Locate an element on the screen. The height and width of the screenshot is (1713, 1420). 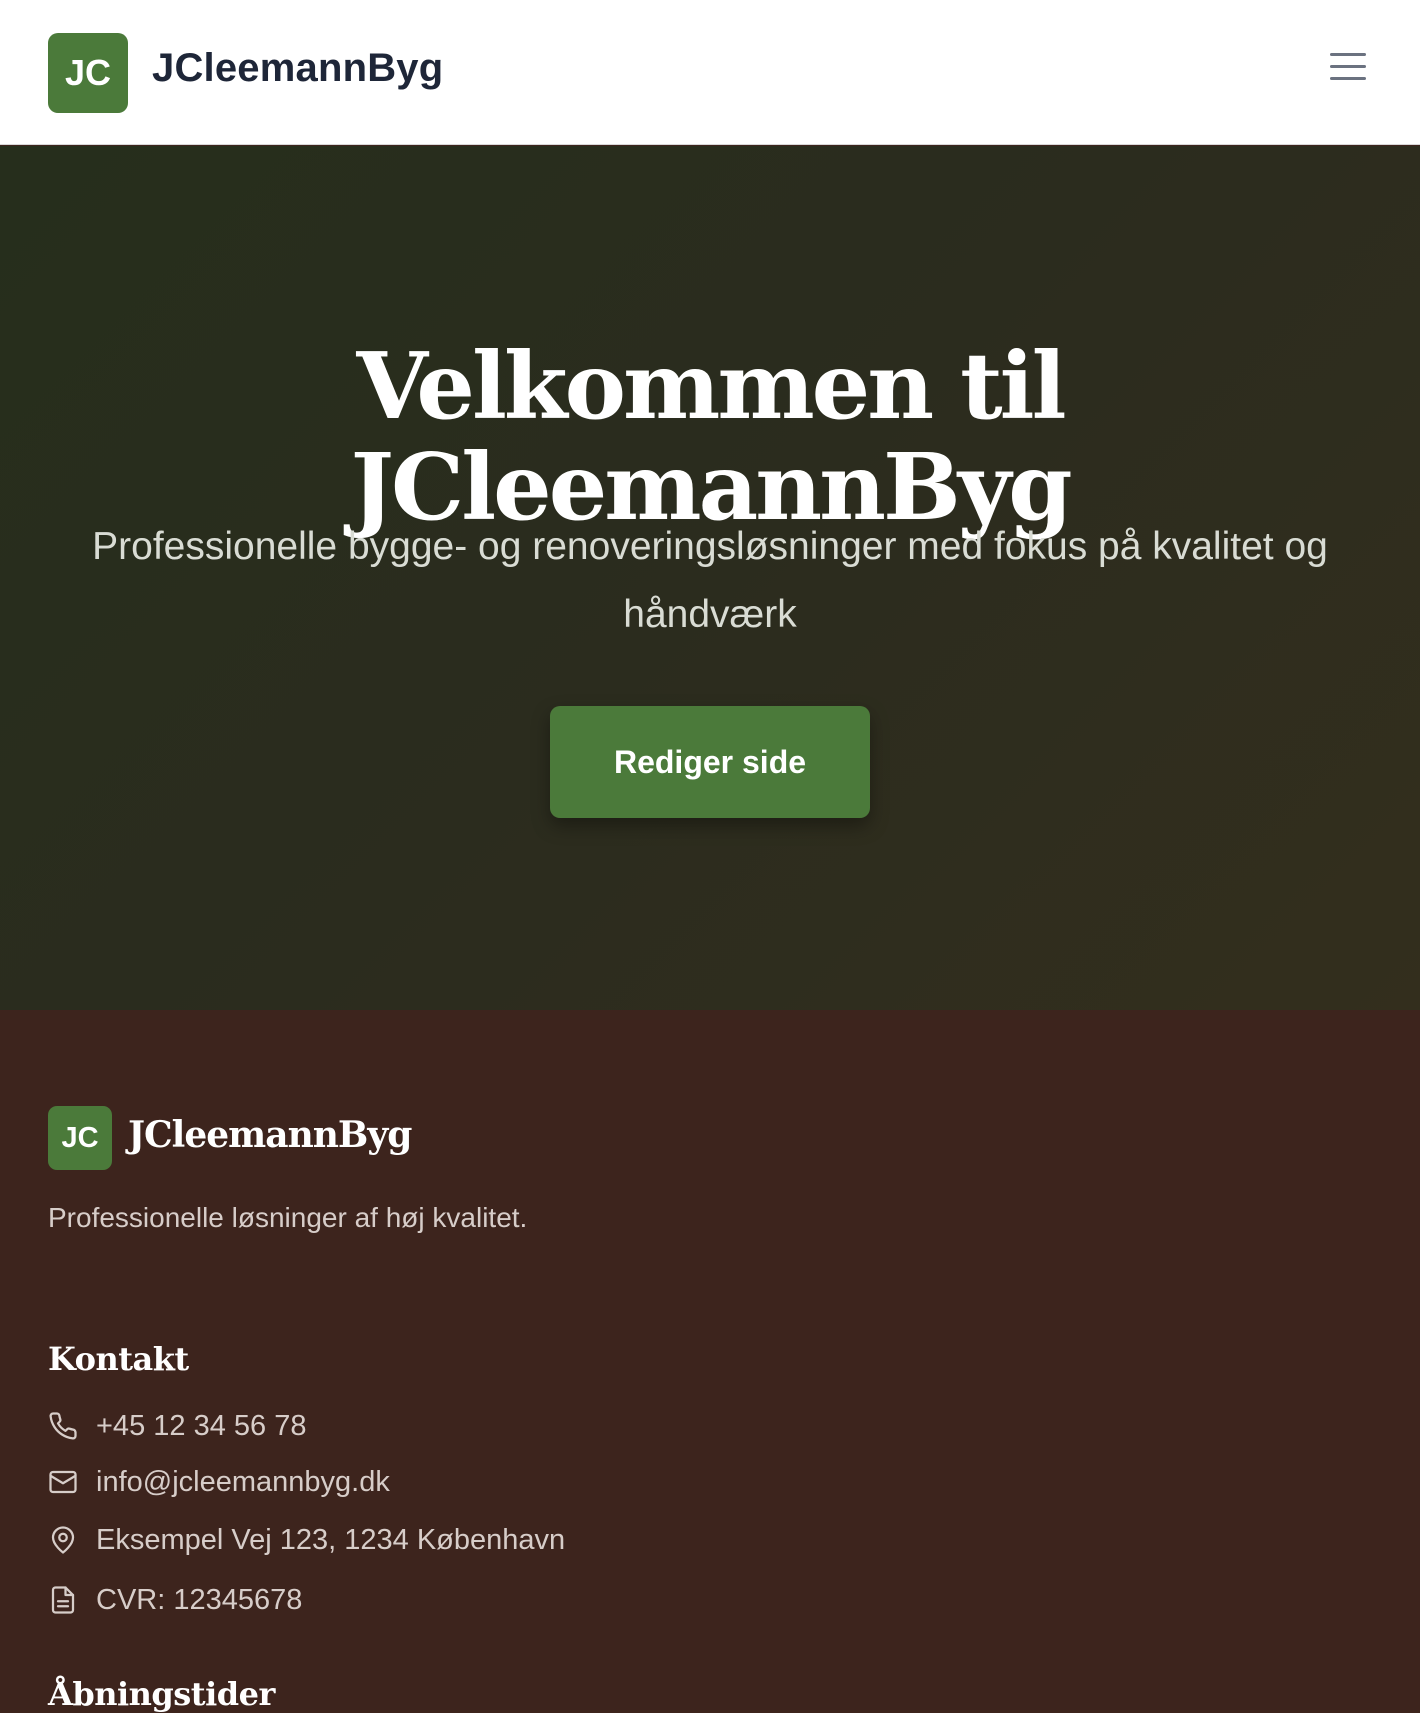
mail-icon is located at coordinates (63, 1482).